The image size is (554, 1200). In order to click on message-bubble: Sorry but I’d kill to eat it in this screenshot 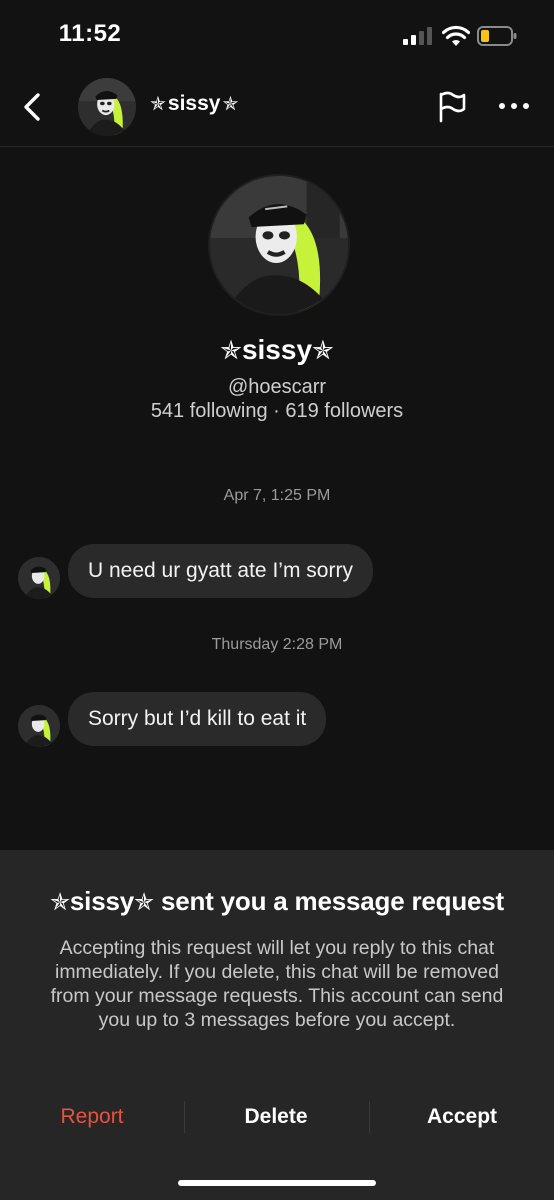, I will do `click(197, 719)`.